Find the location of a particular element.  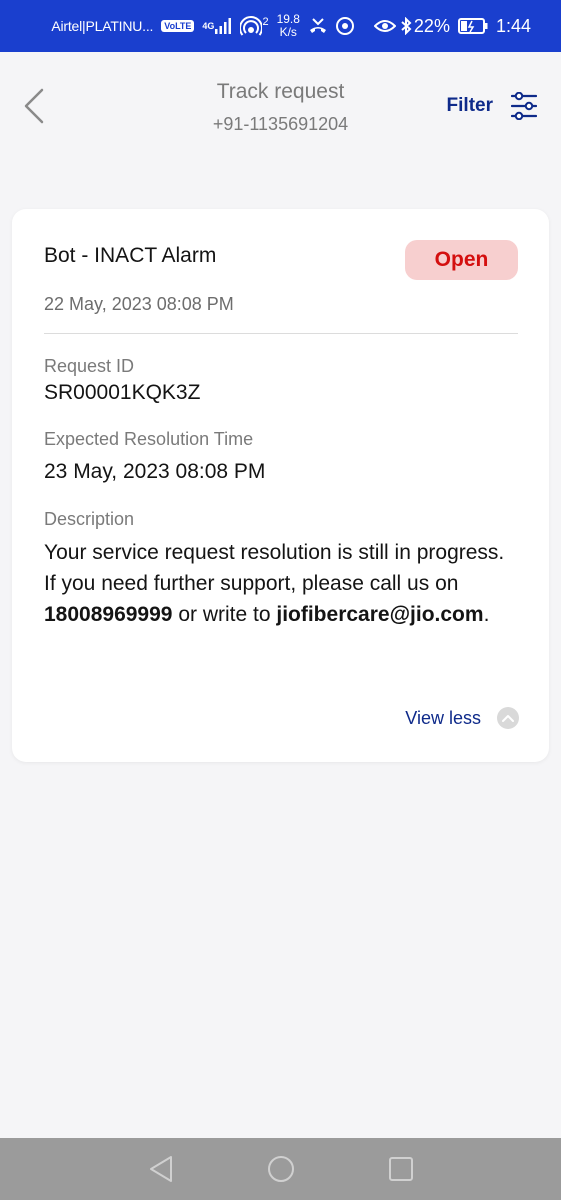

description-part3: . is located at coordinates (486, 614).